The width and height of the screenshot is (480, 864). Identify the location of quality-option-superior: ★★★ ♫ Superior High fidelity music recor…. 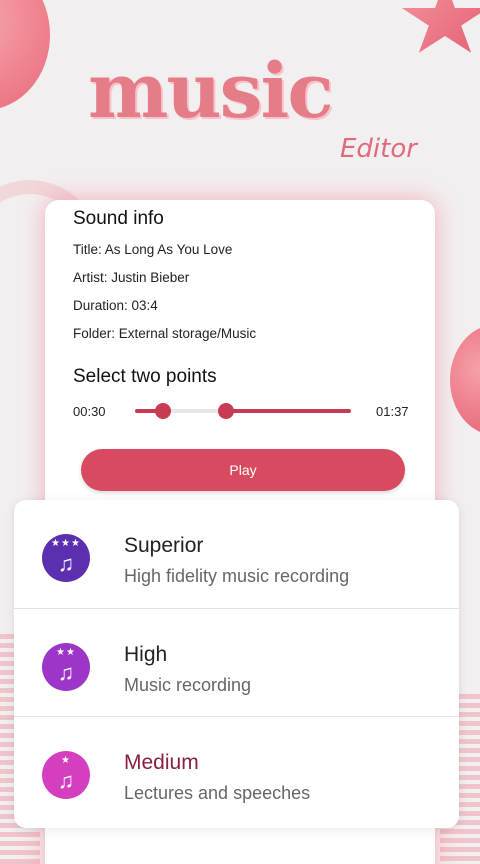
(236, 553).